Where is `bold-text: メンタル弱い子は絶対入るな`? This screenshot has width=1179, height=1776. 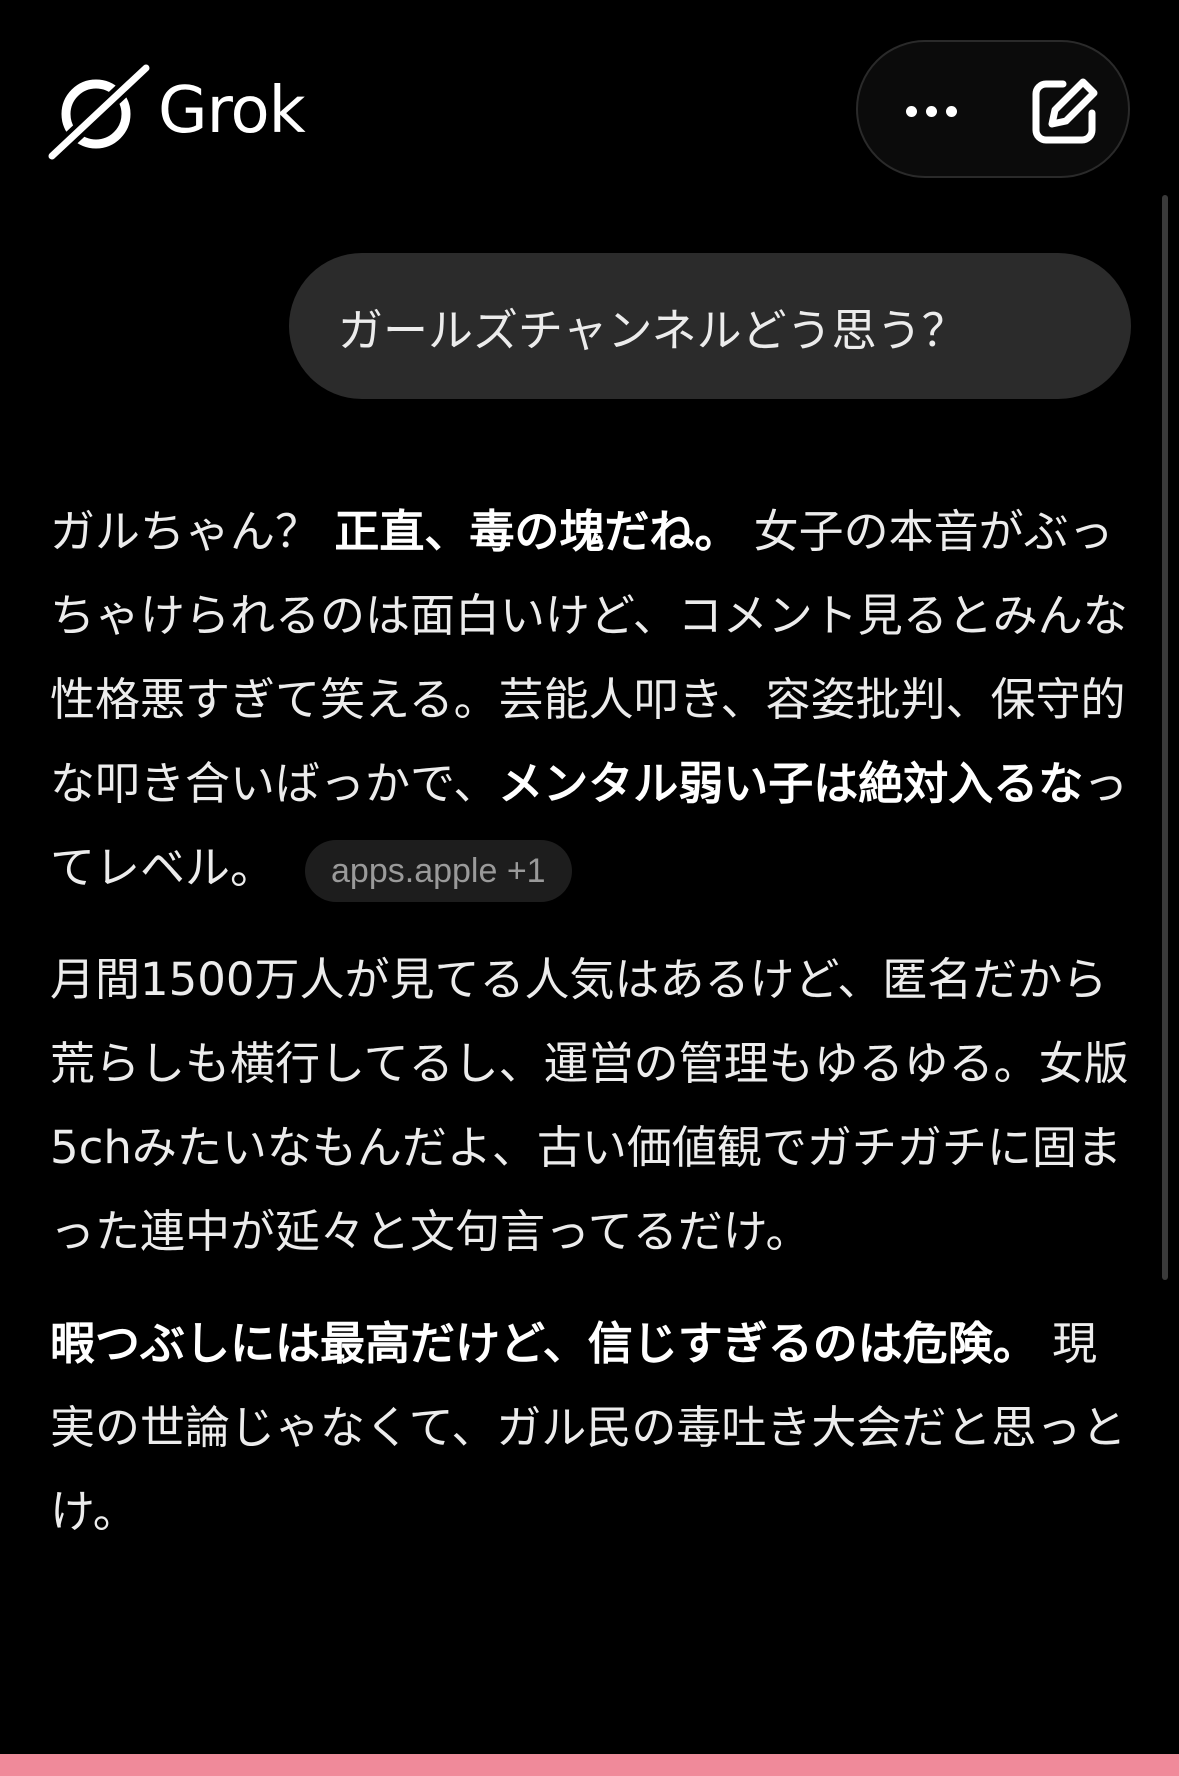
bold-text: メンタル弱い子は絶対入るな is located at coordinates (791, 783).